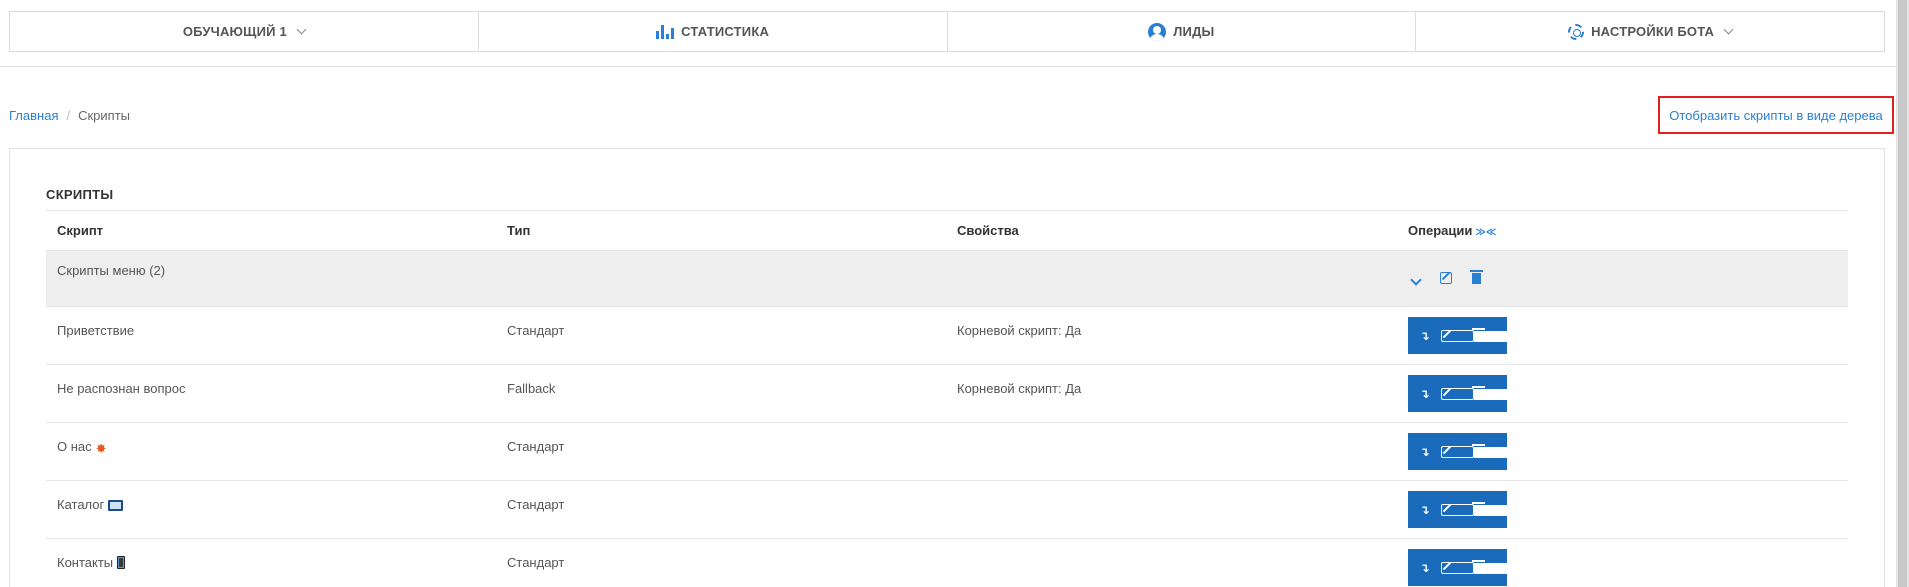 This screenshot has width=1909, height=587. I want to click on script-name-text: Каталог, so click(81, 504).